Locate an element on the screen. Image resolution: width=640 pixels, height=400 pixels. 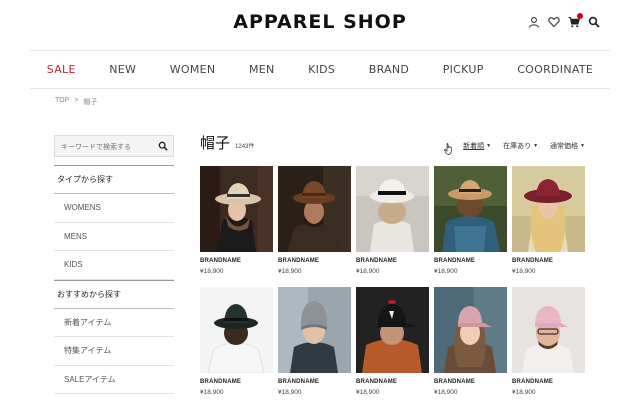
hand-cursor-icon is located at coordinates (448, 149).